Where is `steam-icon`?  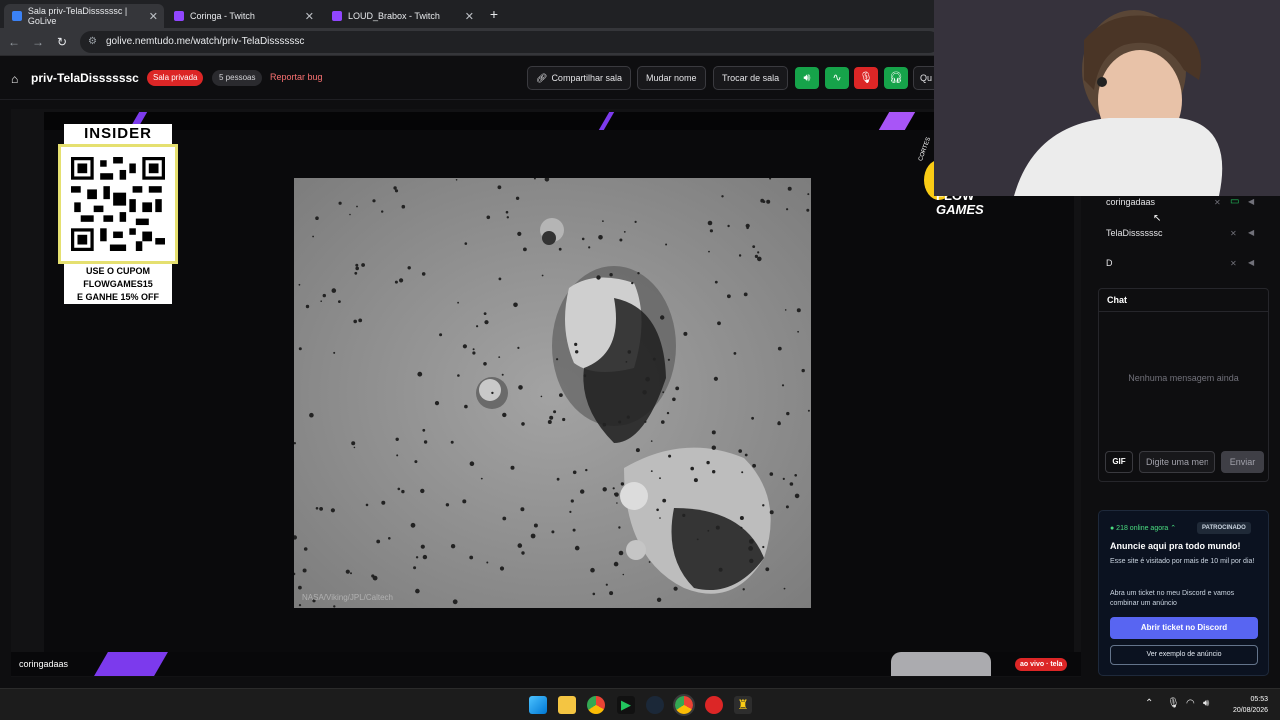 steam-icon is located at coordinates (655, 705).